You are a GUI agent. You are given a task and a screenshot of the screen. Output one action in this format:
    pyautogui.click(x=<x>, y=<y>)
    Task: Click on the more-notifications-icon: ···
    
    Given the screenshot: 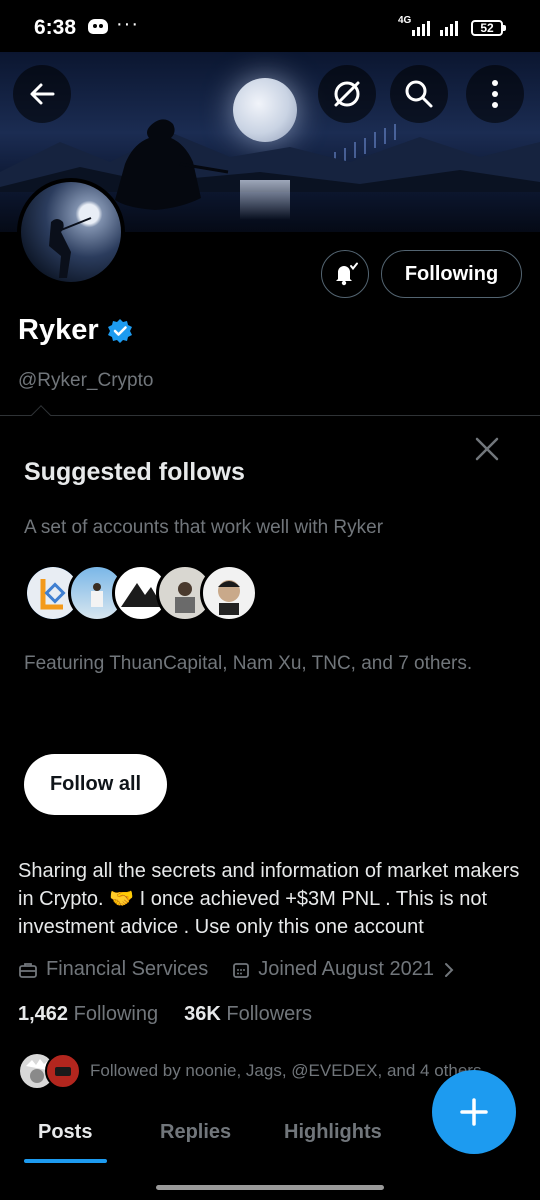 What is the action you would take?
    pyautogui.click(x=127, y=24)
    